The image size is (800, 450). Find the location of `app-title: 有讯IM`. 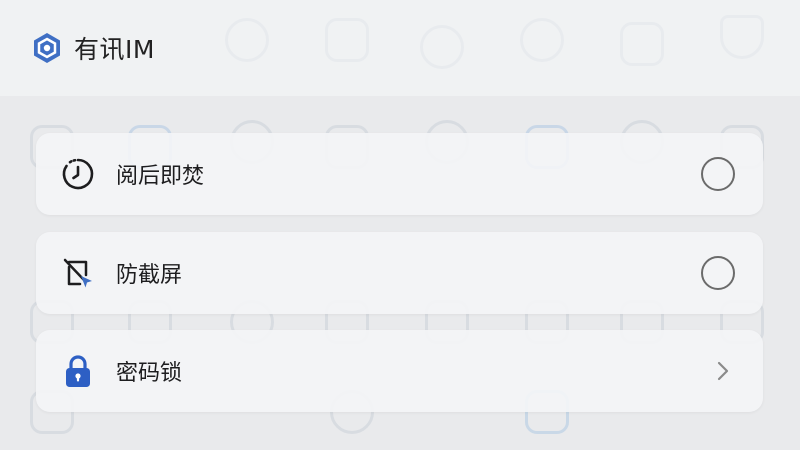

app-title: 有讯IM is located at coordinates (114, 49).